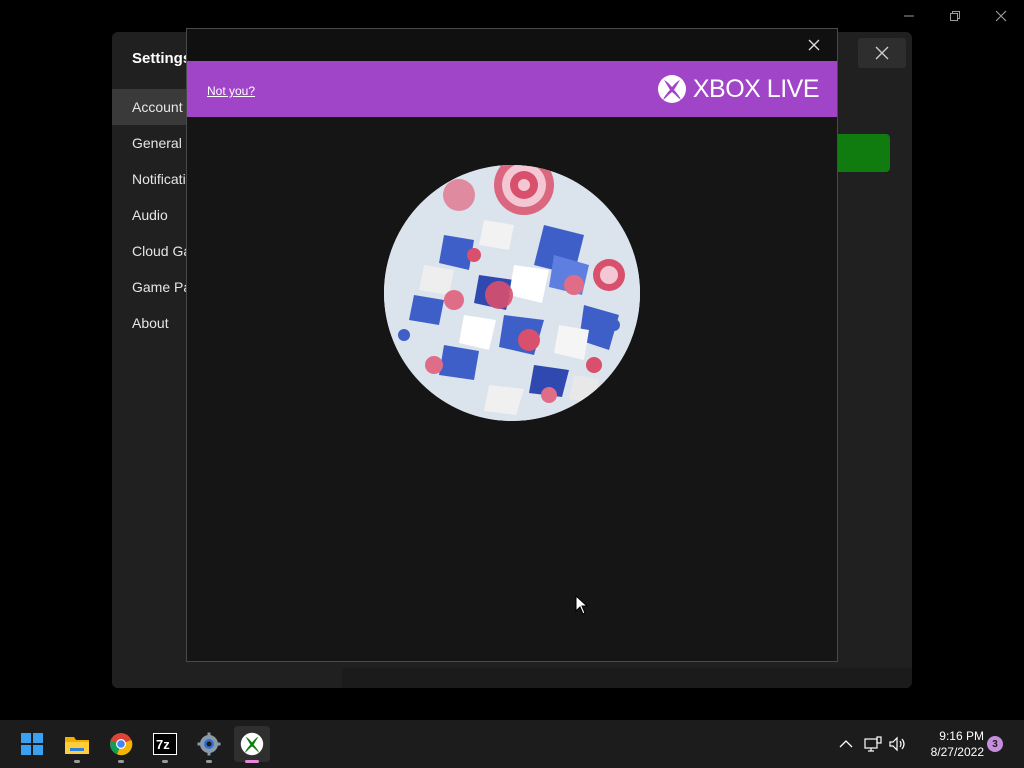 The image size is (1024, 768). Describe the element at coordinates (627, 678) in the screenshot. I see `settings-footer` at that location.